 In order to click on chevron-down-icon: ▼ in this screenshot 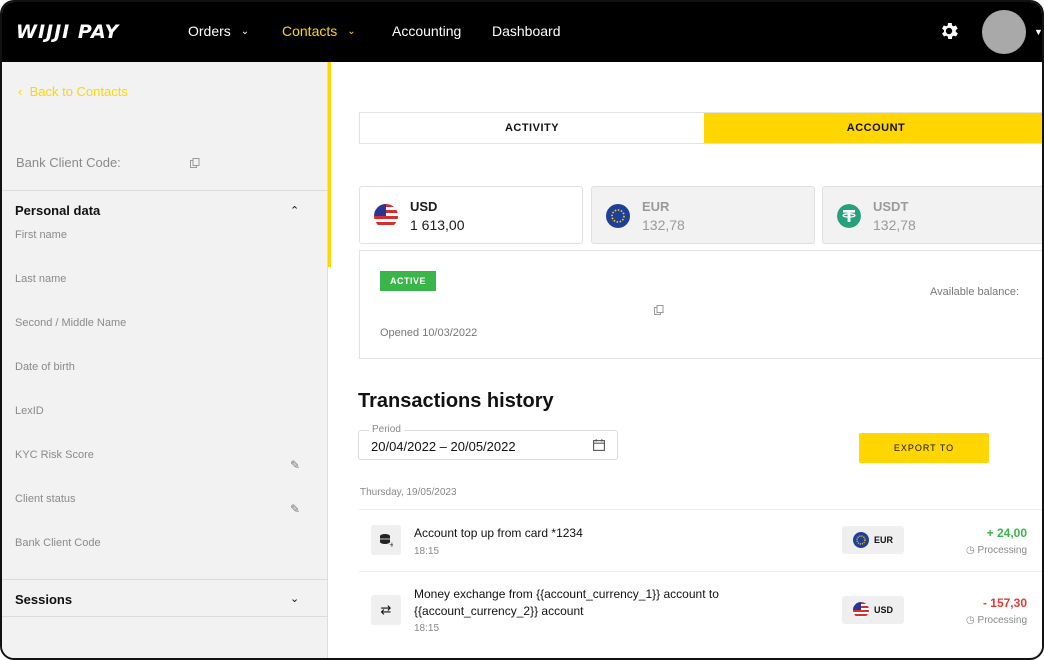, I will do `click(1038, 32)`.